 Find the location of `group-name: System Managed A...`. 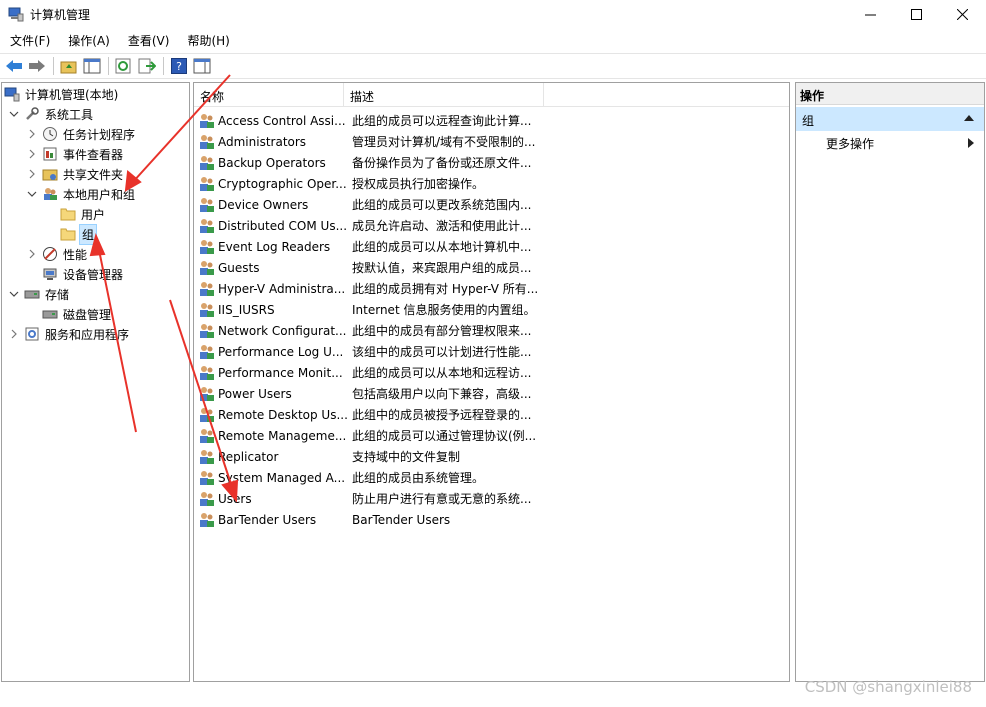

group-name: System Managed A... is located at coordinates (282, 477).